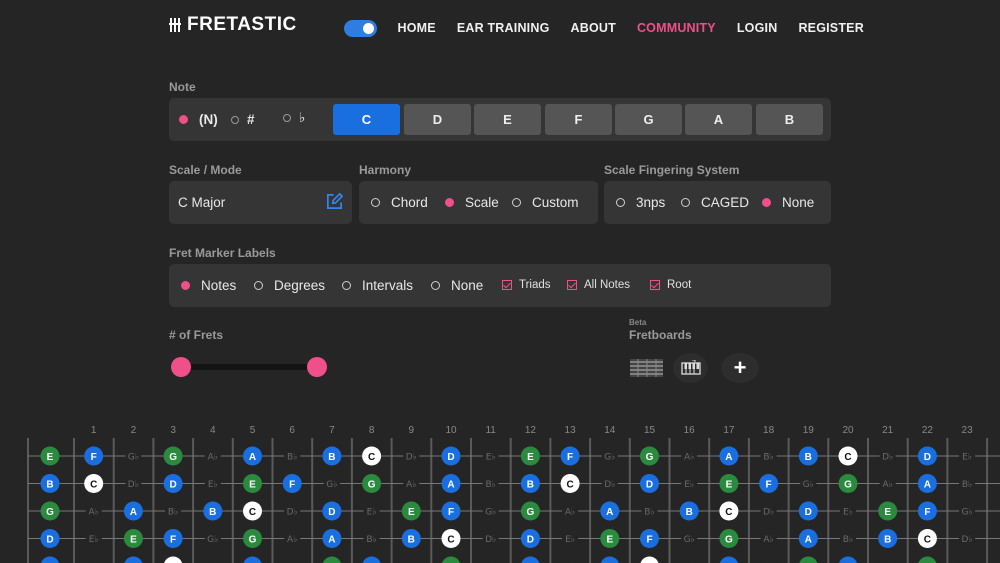 The image size is (1000, 563). I want to click on marker-none-label: None, so click(467, 285).